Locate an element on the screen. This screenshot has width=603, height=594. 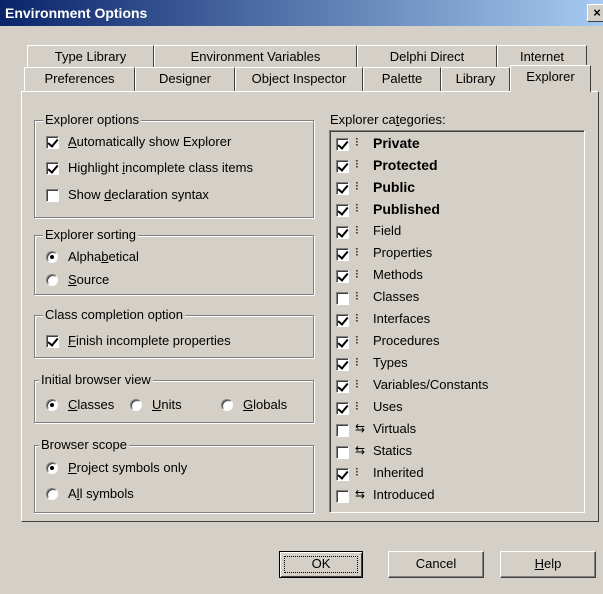
category-item: ⁝ Procedures is located at coordinates (456, 342).